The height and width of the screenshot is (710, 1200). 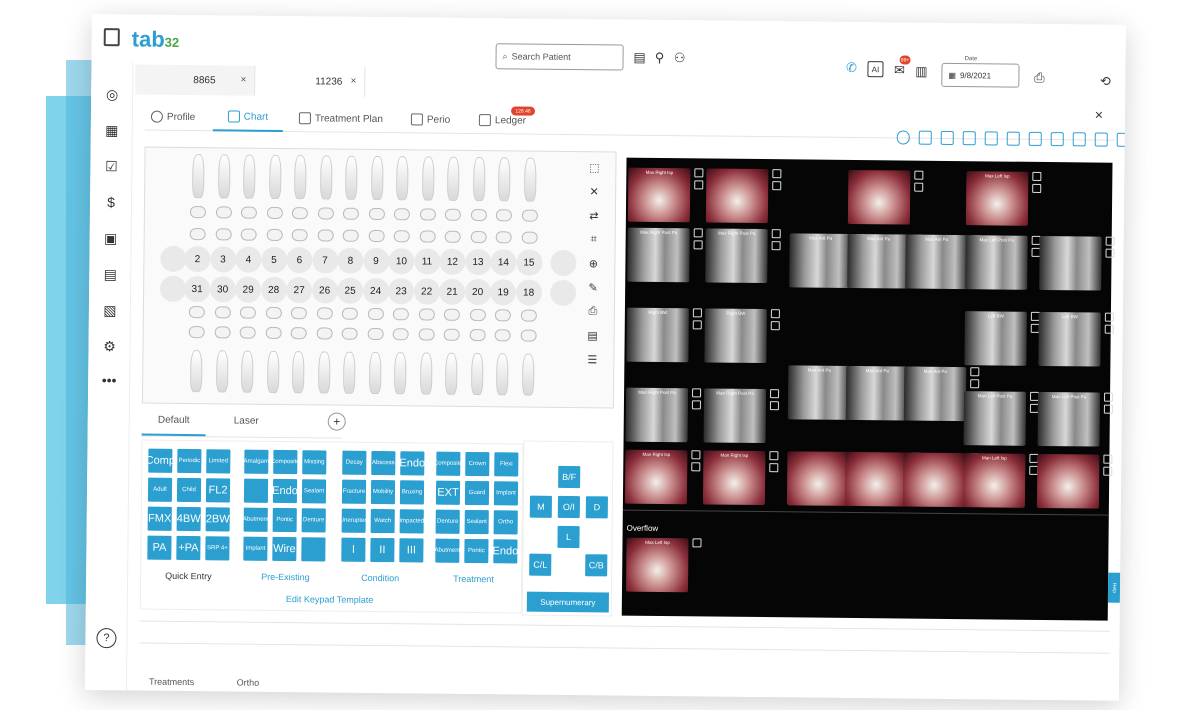 I want to click on image-alt-icon, so click(x=1057, y=139).